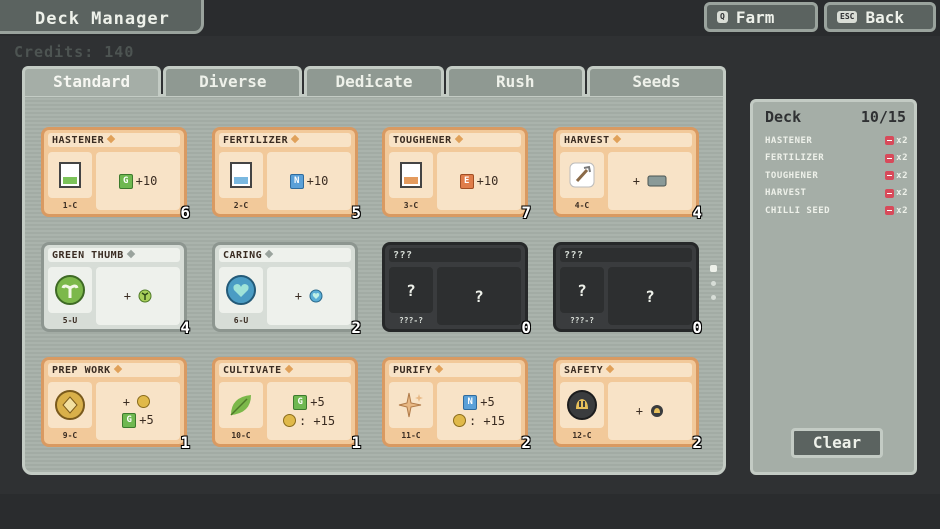 The height and width of the screenshot is (529, 940). I want to click on card-code: 5-U, so click(70, 320).